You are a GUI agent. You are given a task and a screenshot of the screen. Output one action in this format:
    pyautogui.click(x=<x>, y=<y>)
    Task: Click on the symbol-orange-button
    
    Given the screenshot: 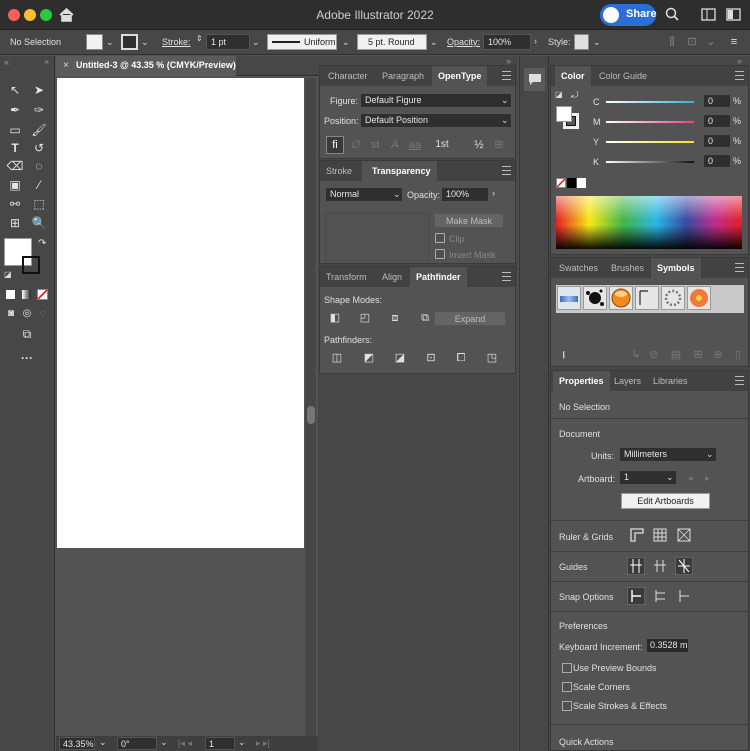 What is the action you would take?
    pyautogui.click(x=621, y=298)
    